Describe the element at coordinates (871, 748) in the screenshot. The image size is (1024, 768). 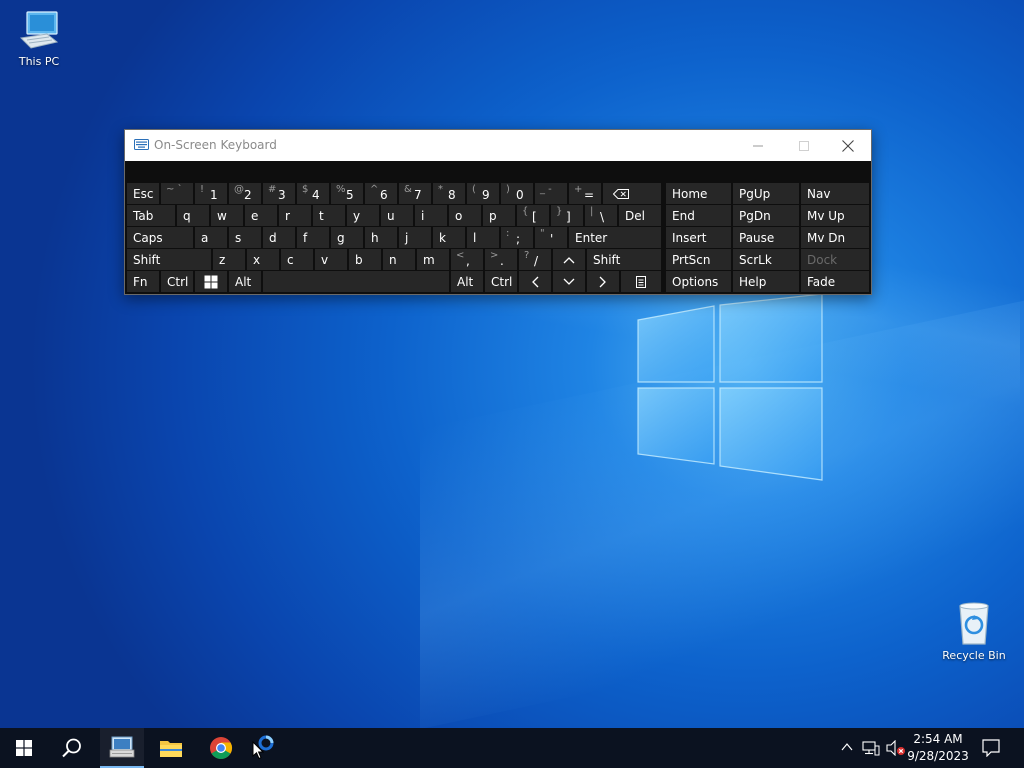
I see `network-icon` at that location.